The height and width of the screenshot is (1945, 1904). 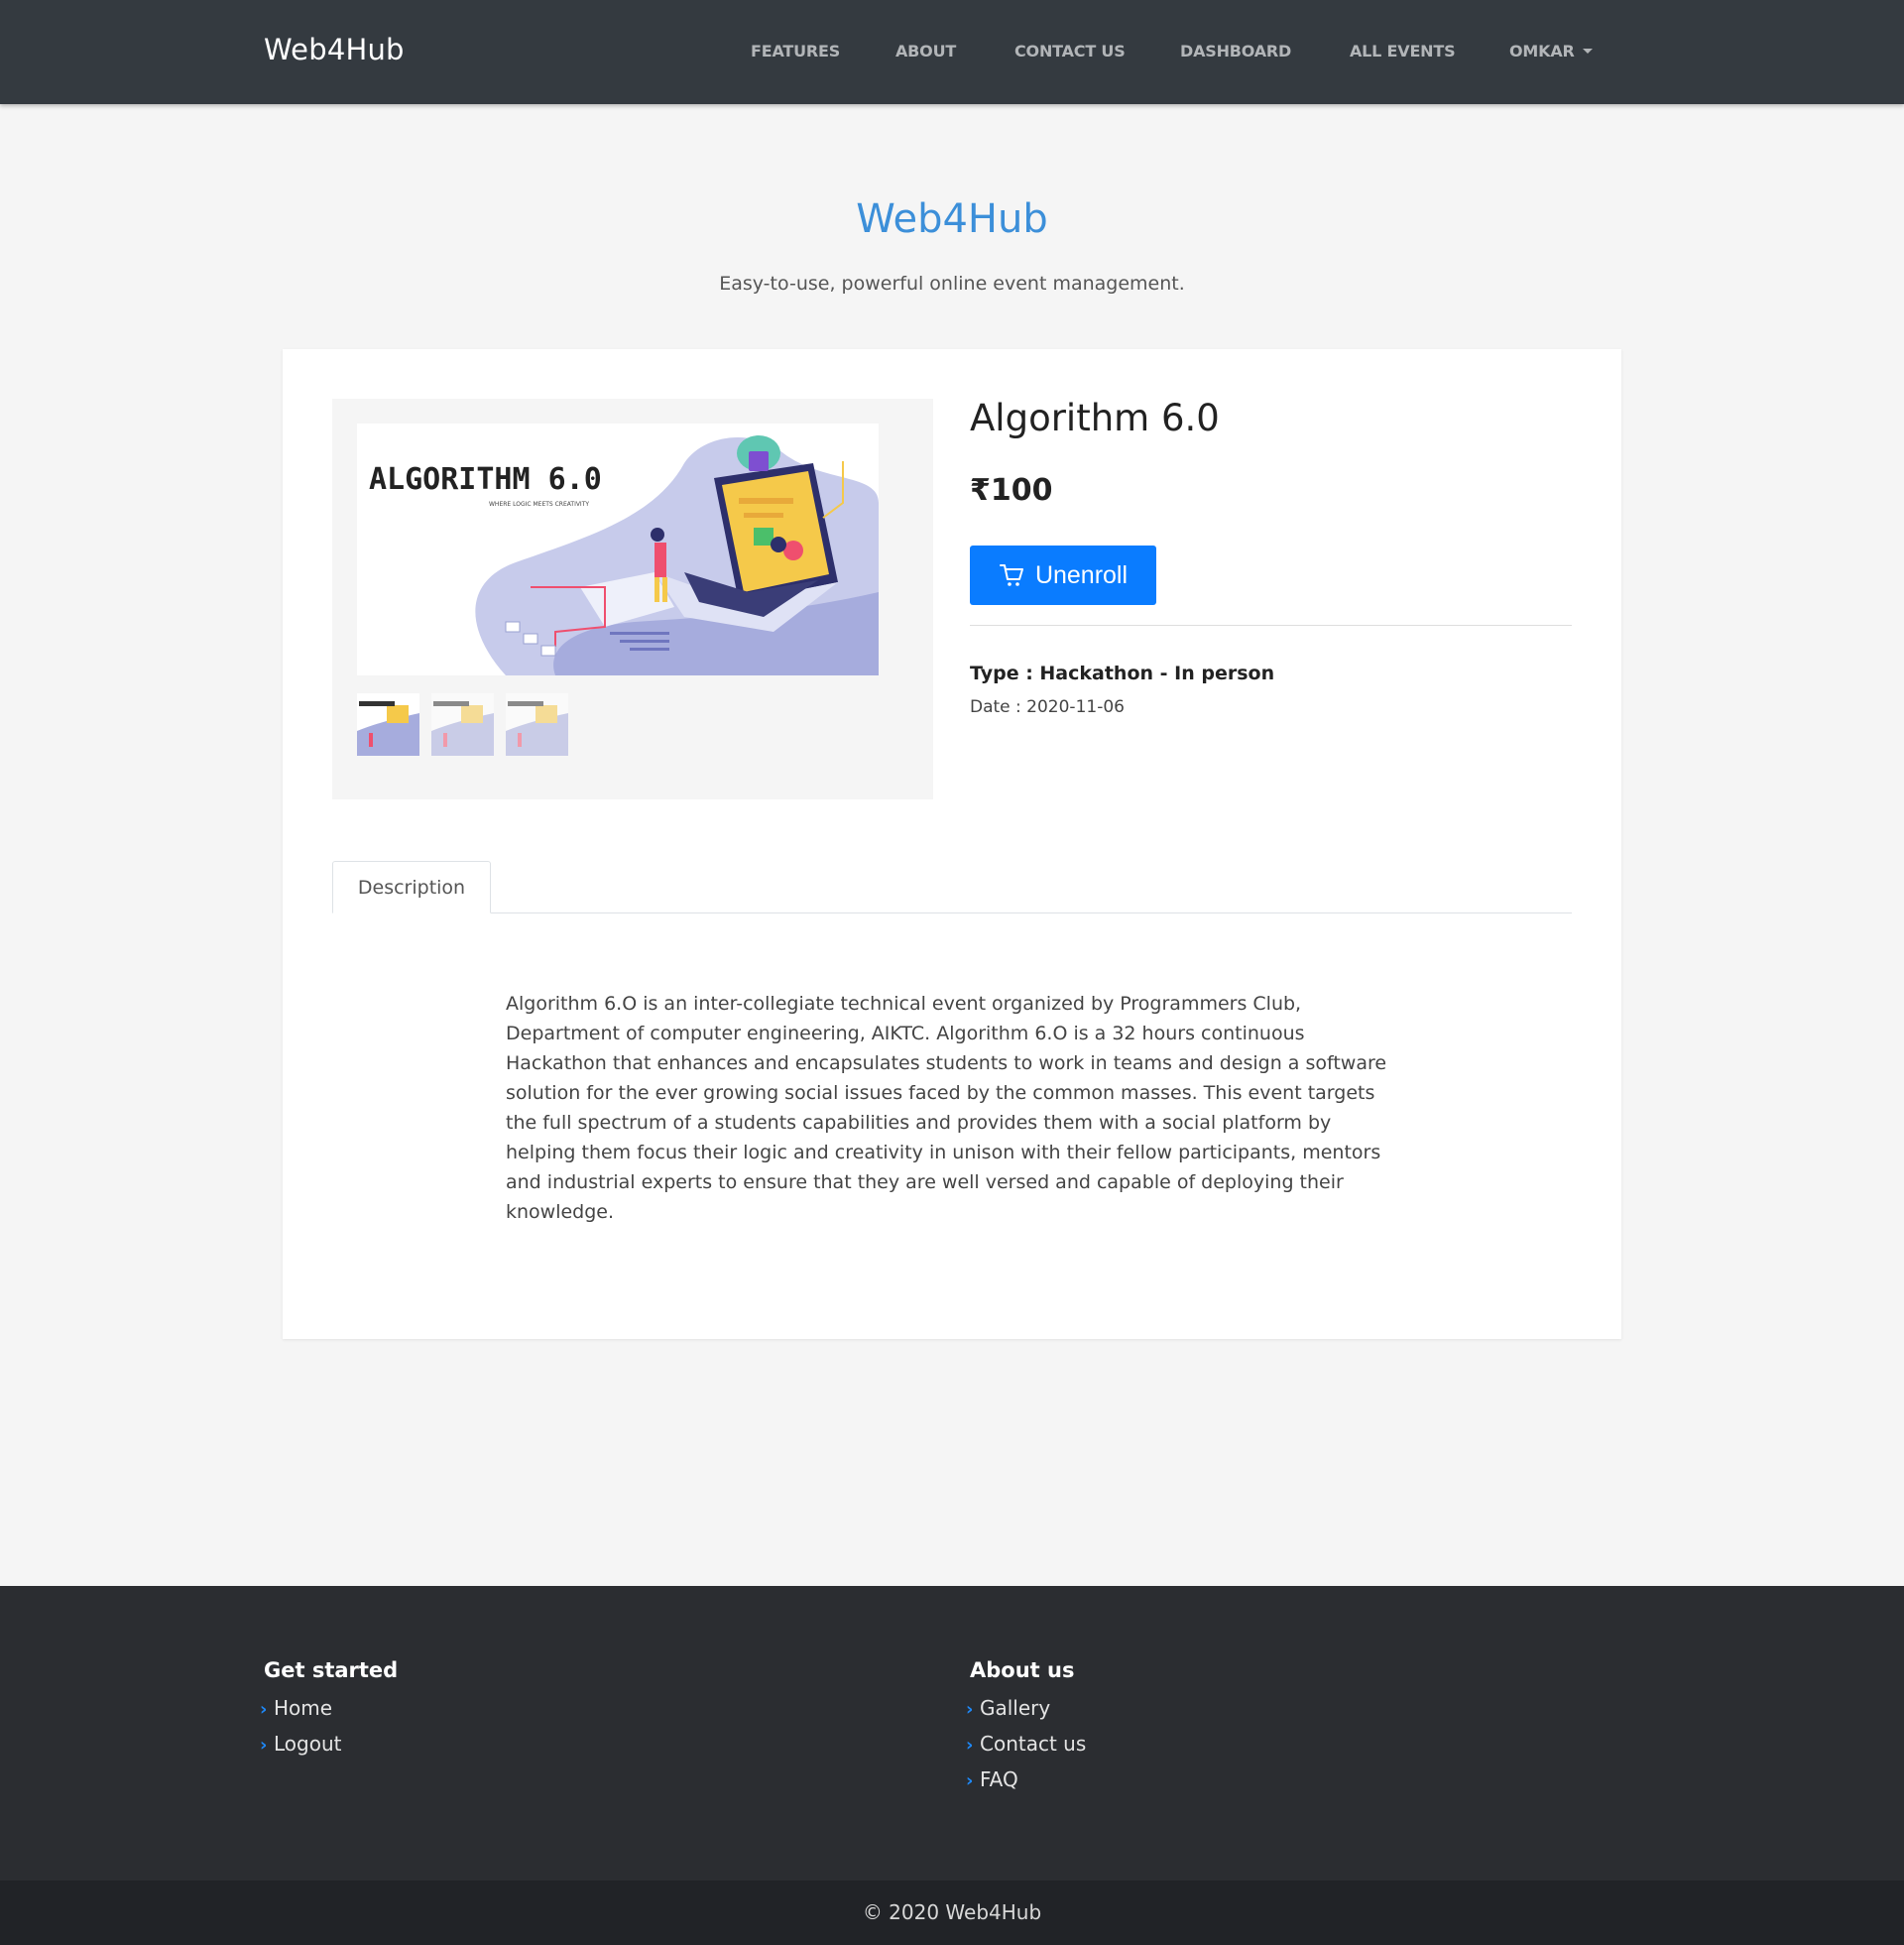 I want to click on nav-item-features: FEATURES, so click(x=795, y=51).